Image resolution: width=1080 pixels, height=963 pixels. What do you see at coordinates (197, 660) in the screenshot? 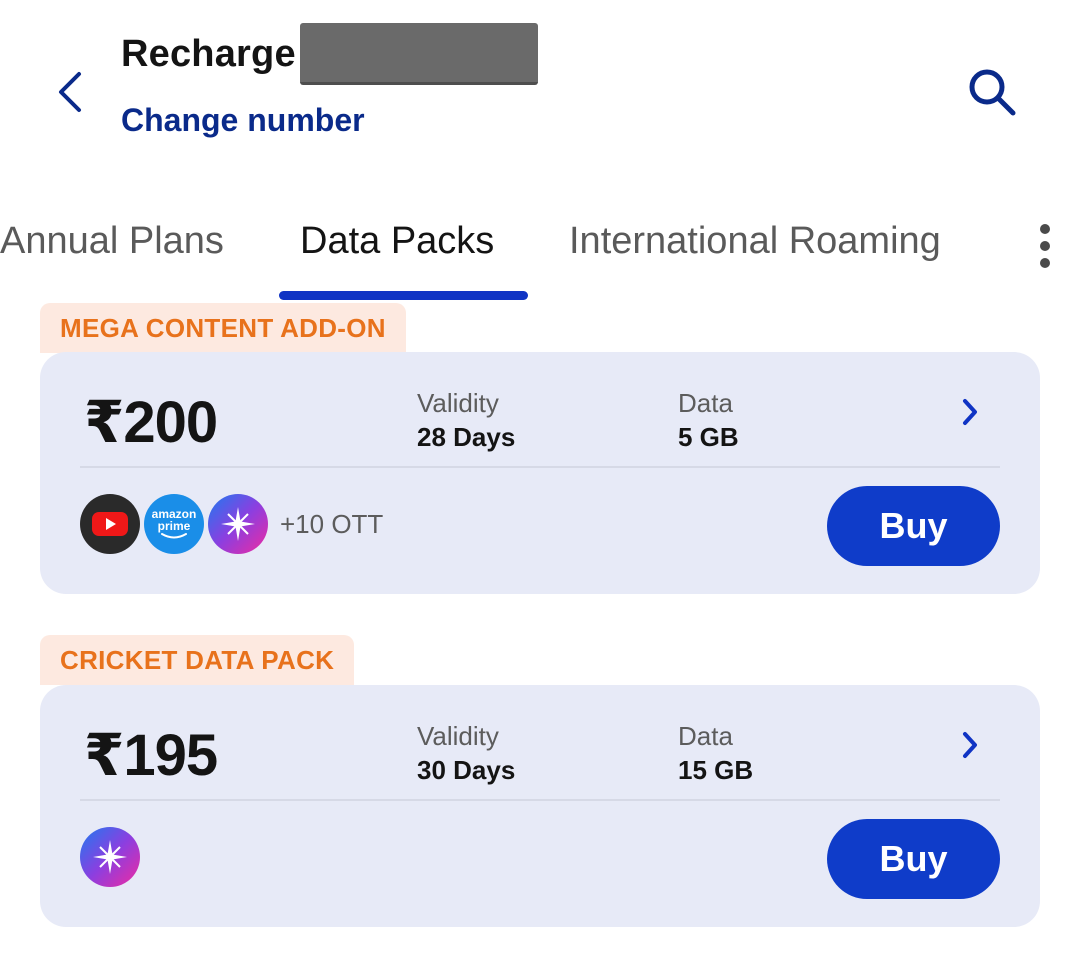
I see `plan-badge: CRICKET DATA PACK` at bounding box center [197, 660].